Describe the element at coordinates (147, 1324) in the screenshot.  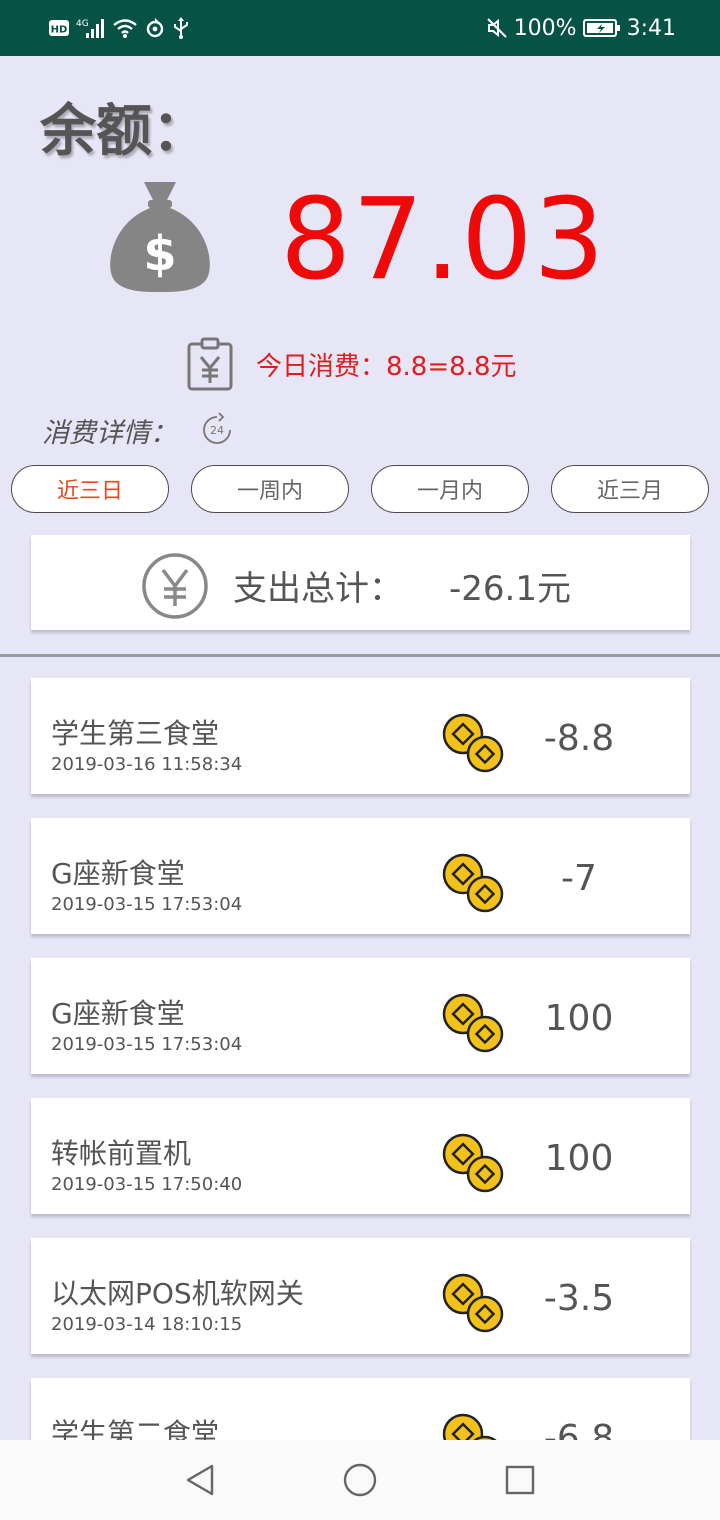
I see `transaction-time: 2019-03-14 18:10:15` at that location.